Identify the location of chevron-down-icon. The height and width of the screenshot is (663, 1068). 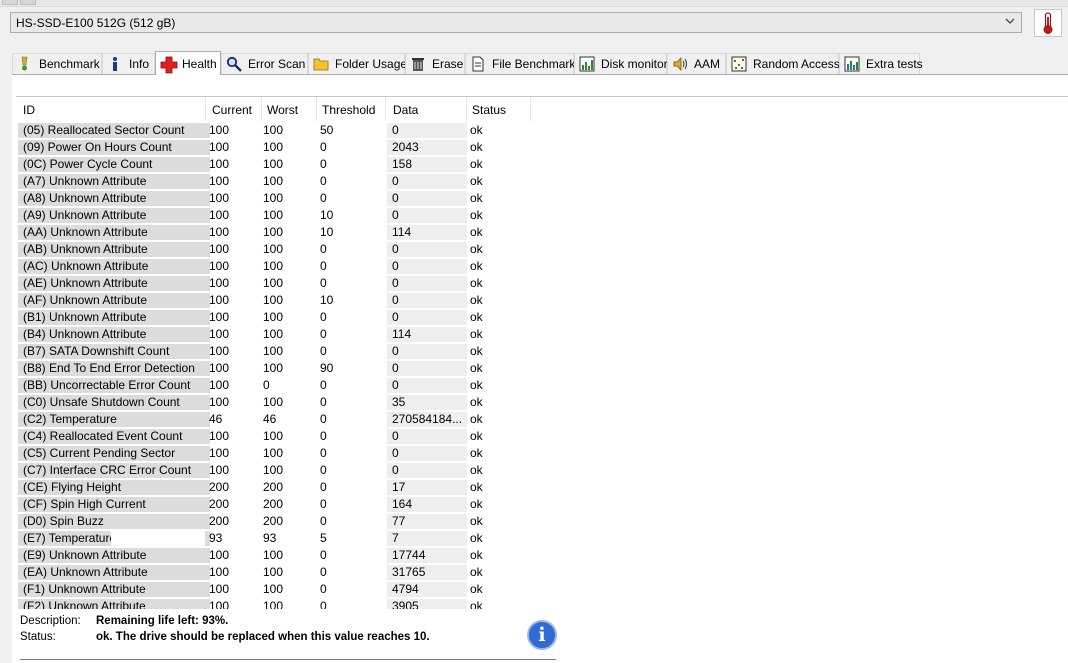
(1010, 22).